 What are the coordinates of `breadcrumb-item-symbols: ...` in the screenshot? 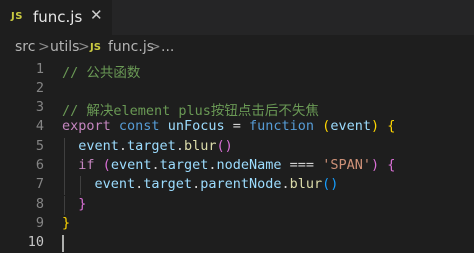 It's located at (167, 47).